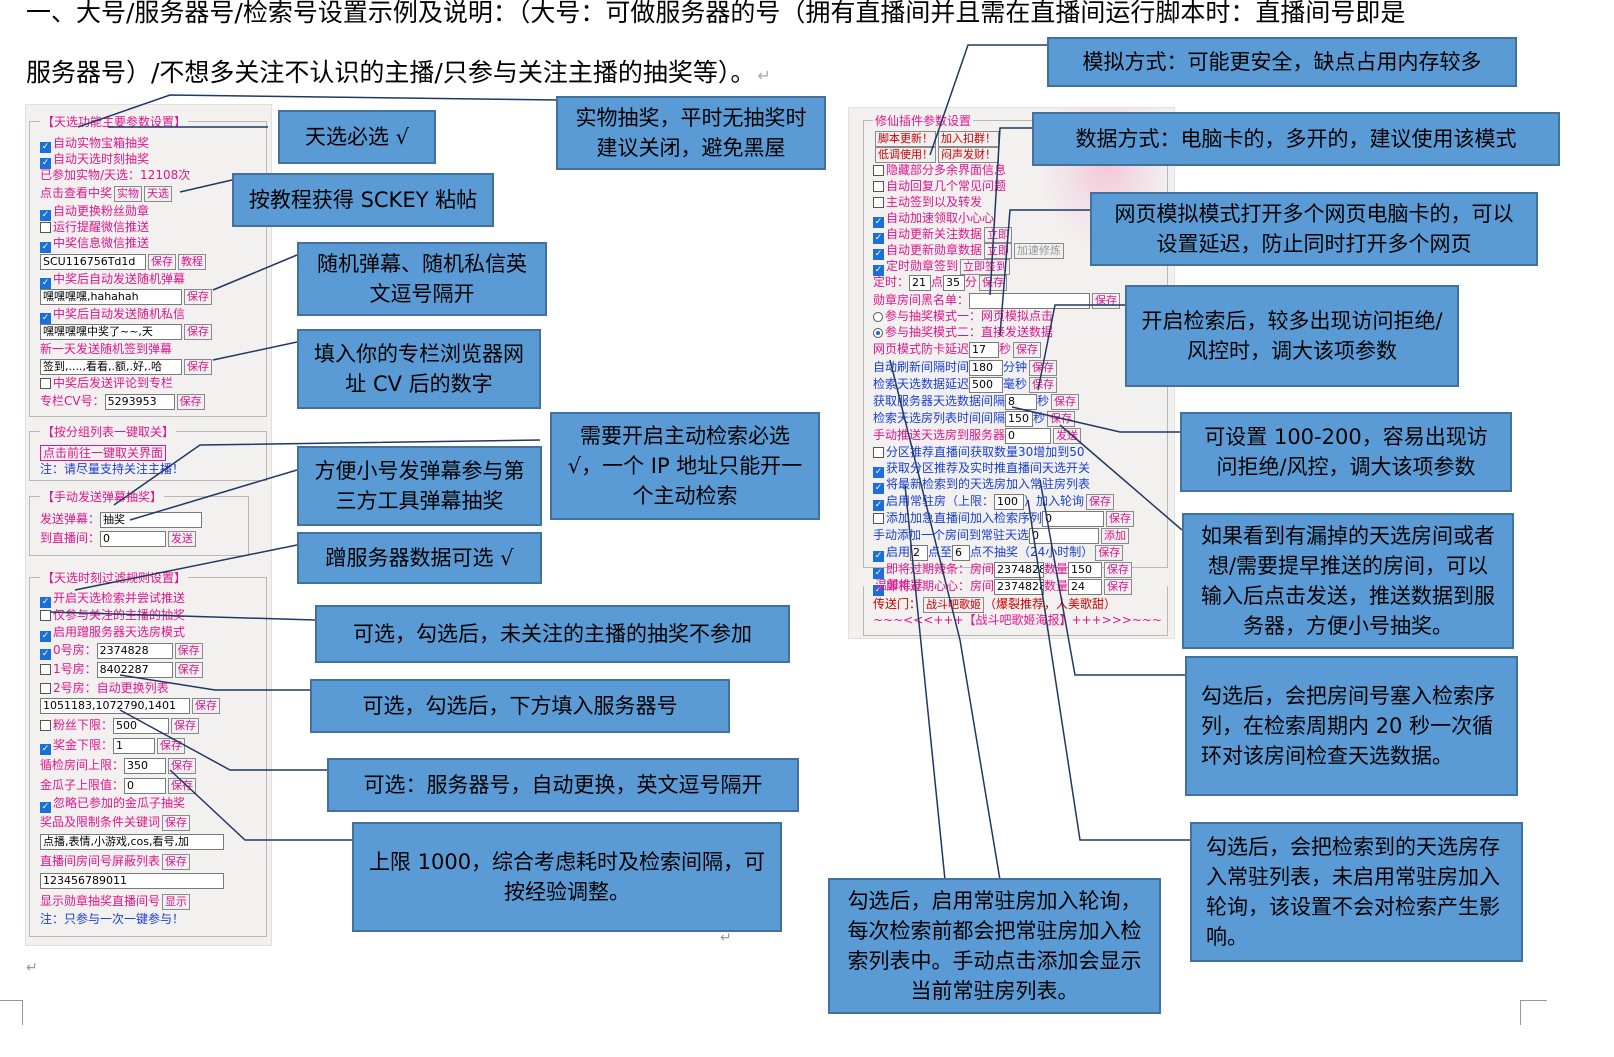 This screenshot has width=1614, height=1057. What do you see at coordinates (111, 296) in the screenshot?
I see `danmu-input: 嘿嘿嘿嘿,hahahah` at bounding box center [111, 296].